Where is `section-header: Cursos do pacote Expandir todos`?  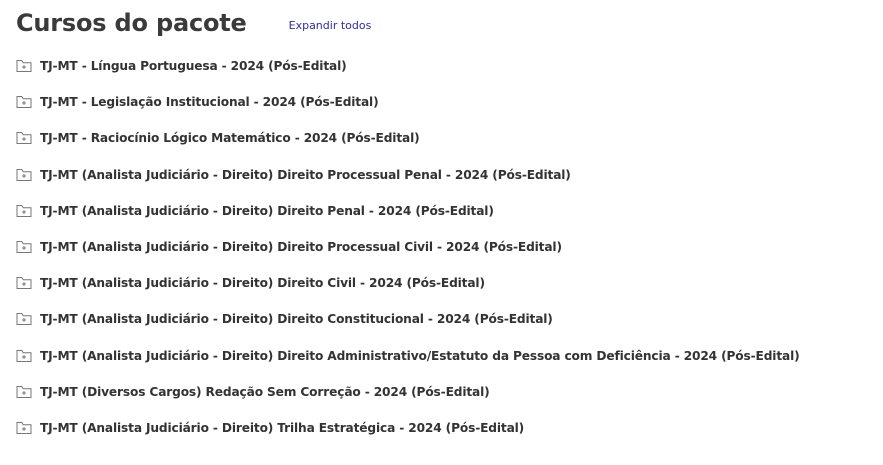
section-header: Cursos do pacote Expandir todos is located at coordinates (193, 23).